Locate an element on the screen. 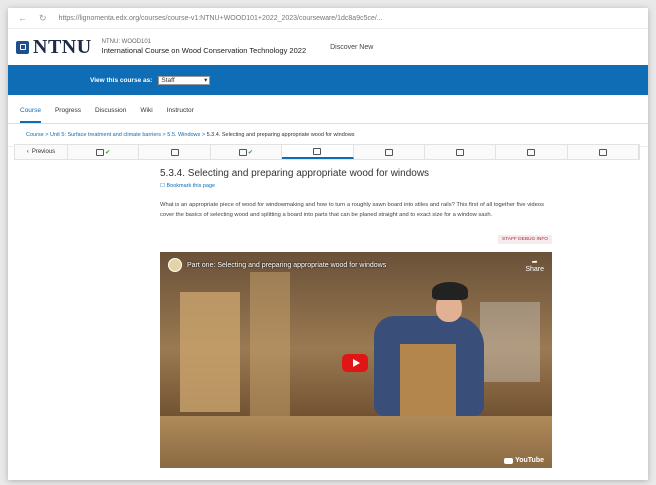 The height and width of the screenshot is (485, 656). breadcrumb-section: 5.5. Windows is located at coordinates (183, 135).